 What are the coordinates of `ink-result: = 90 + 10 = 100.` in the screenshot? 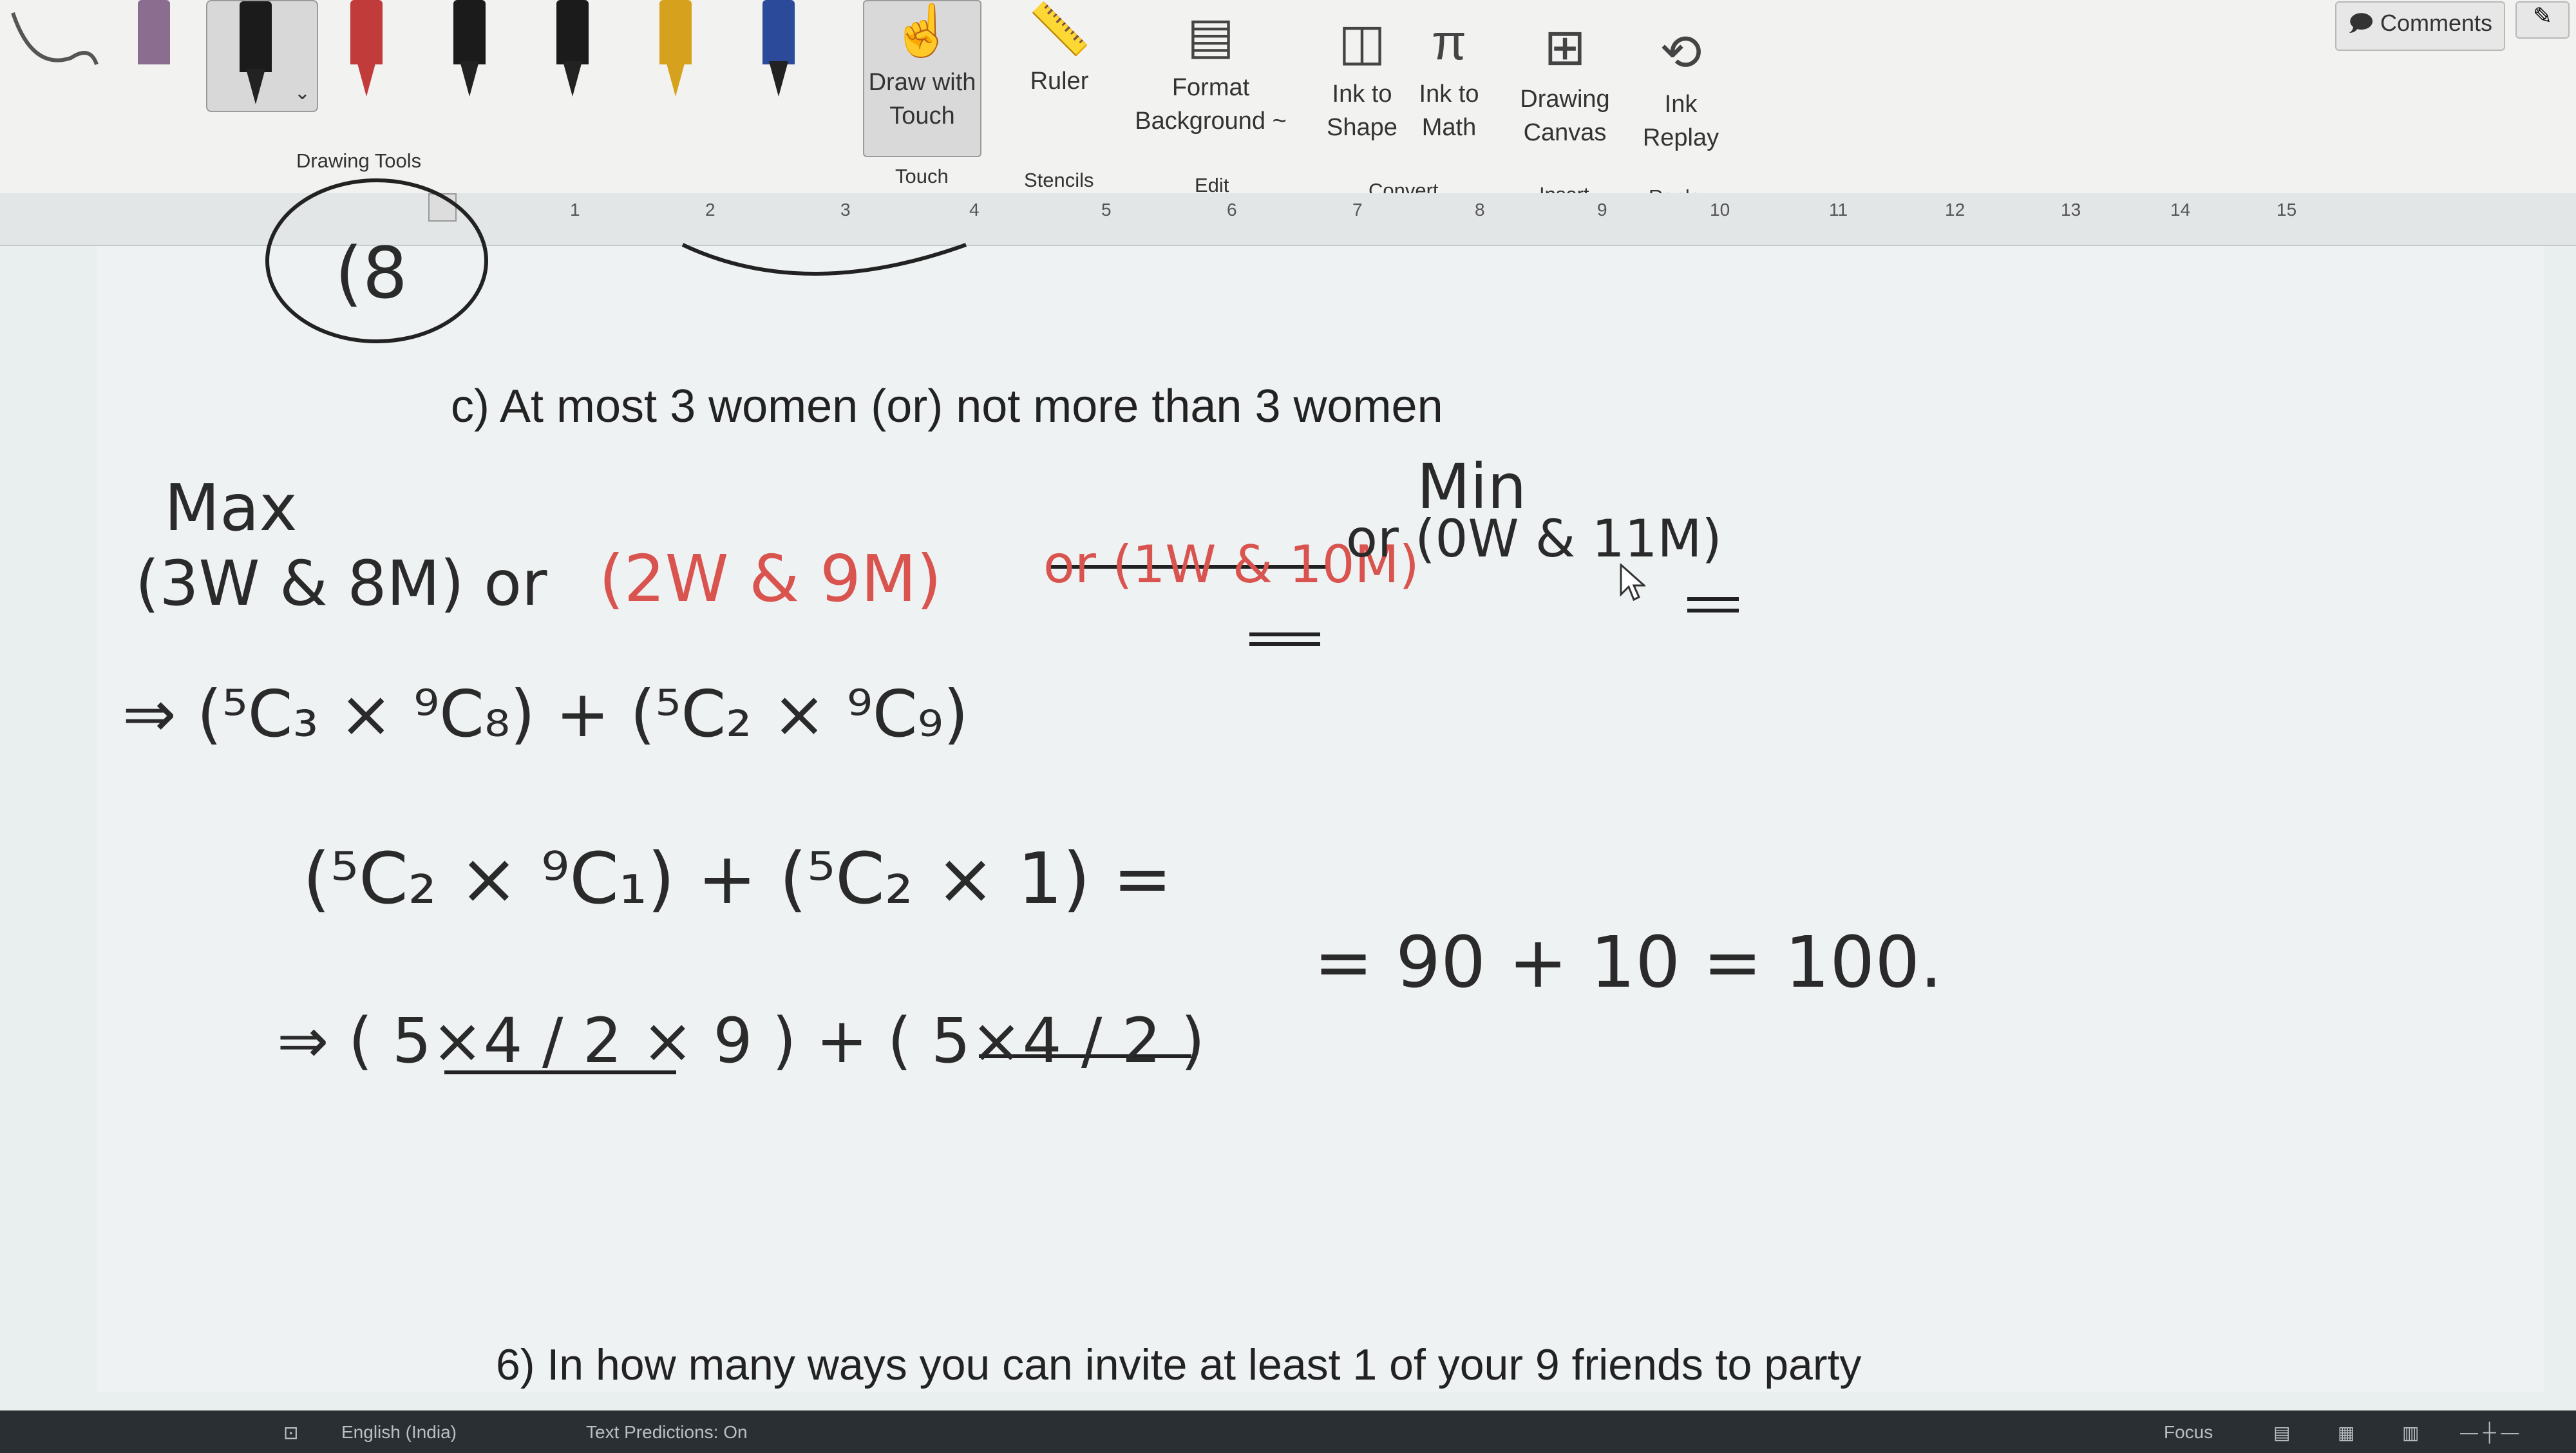 It's located at (1628, 962).